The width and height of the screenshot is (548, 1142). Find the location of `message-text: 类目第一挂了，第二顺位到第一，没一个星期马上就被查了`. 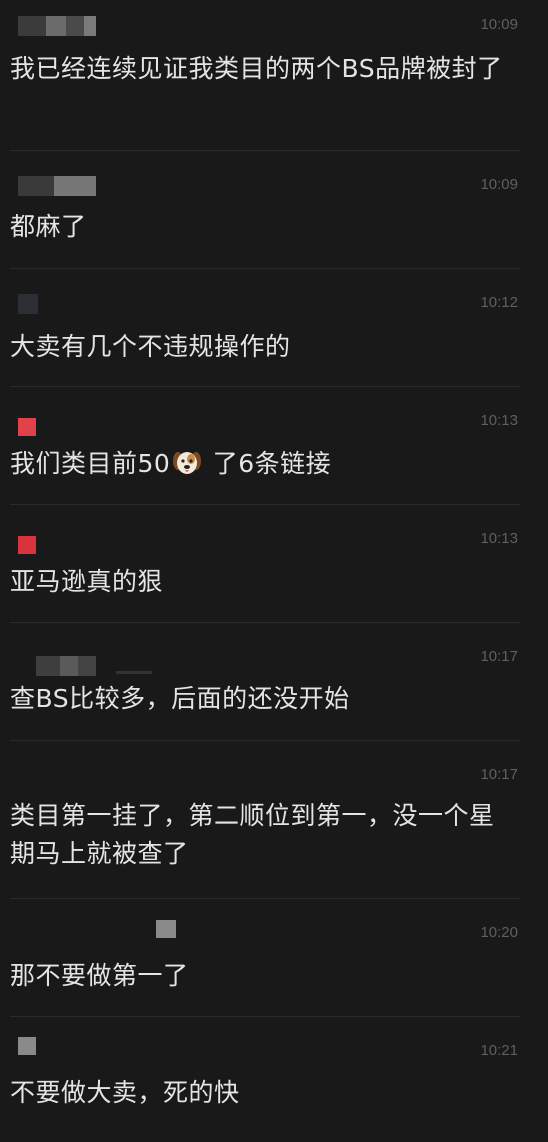

message-text: 类目第一挂了，第二顺位到第一，没一个星期马上就被查了 is located at coordinates (252, 834).